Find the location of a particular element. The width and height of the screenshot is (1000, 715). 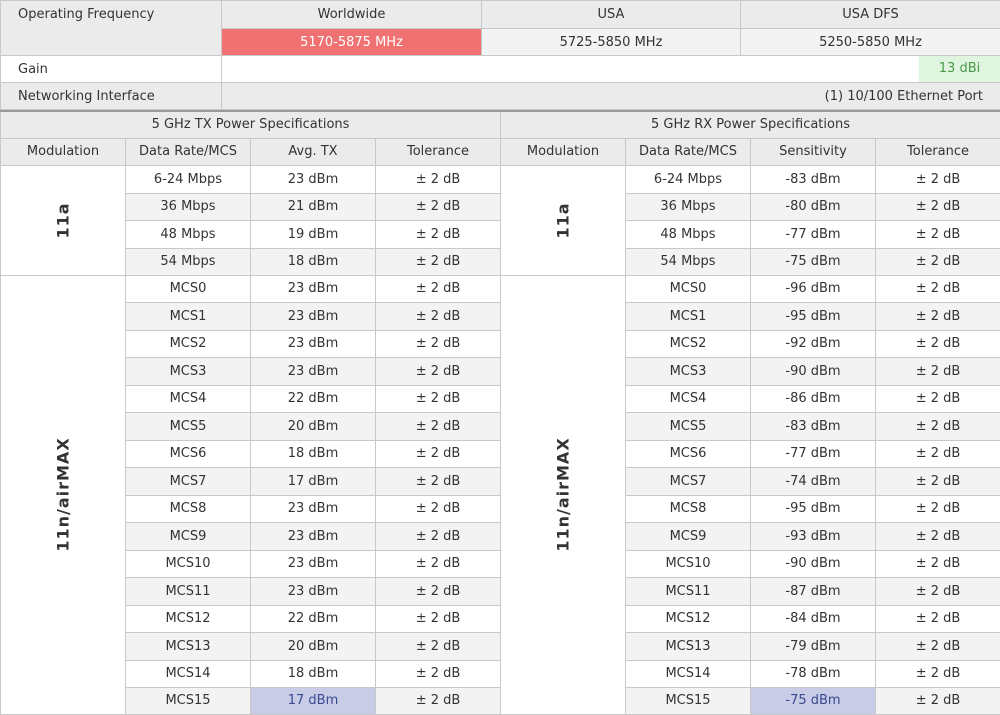

tx-rate-cell: MCS6 is located at coordinates (188, 453).